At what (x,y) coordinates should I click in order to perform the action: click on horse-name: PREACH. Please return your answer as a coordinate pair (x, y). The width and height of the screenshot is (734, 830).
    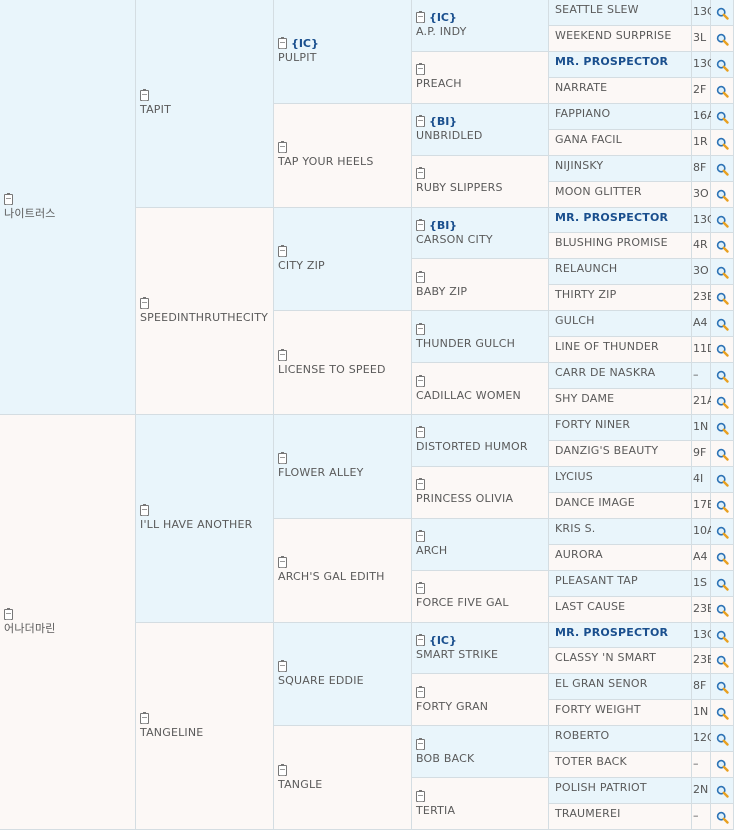
    Looking at the image, I should click on (481, 84).